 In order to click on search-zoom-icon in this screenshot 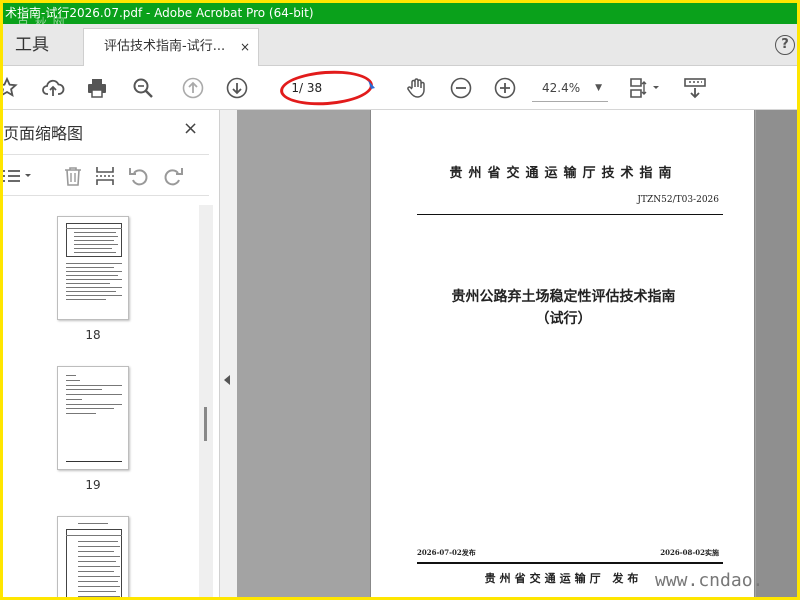, I will do `click(143, 88)`.